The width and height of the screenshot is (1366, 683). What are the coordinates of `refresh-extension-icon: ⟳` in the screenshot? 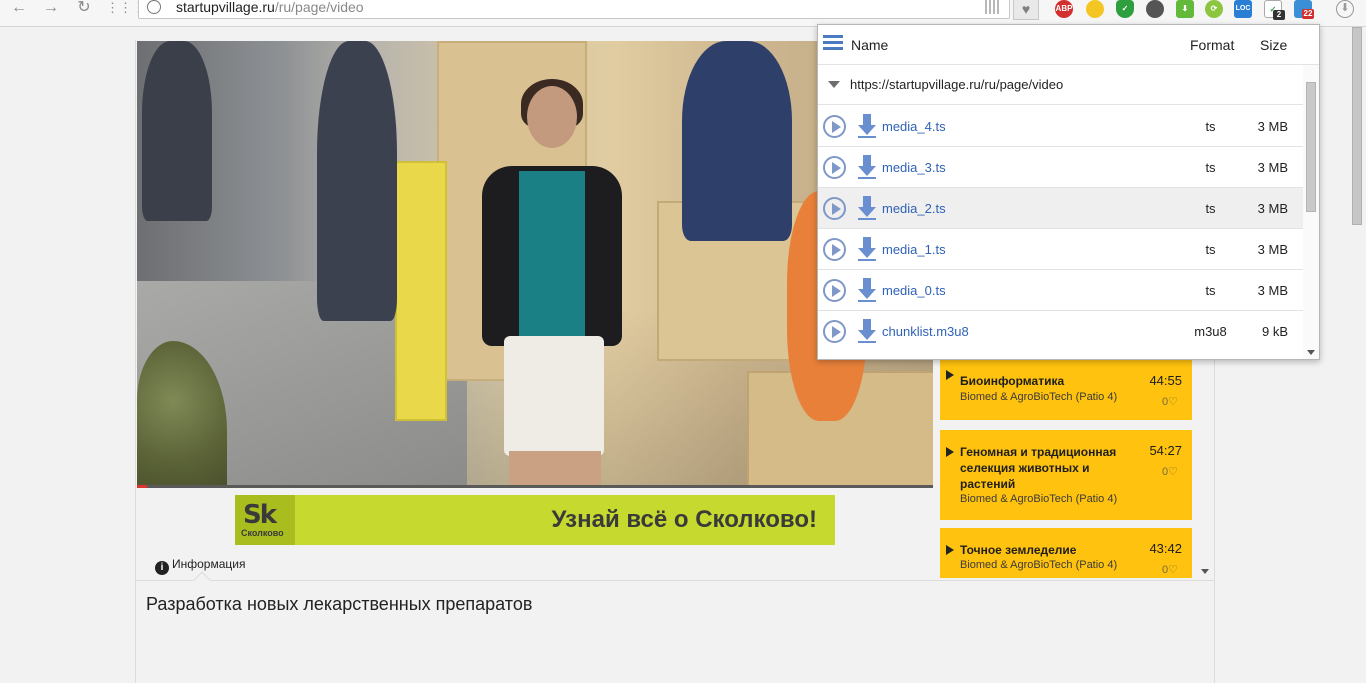 It's located at (1214, 9).